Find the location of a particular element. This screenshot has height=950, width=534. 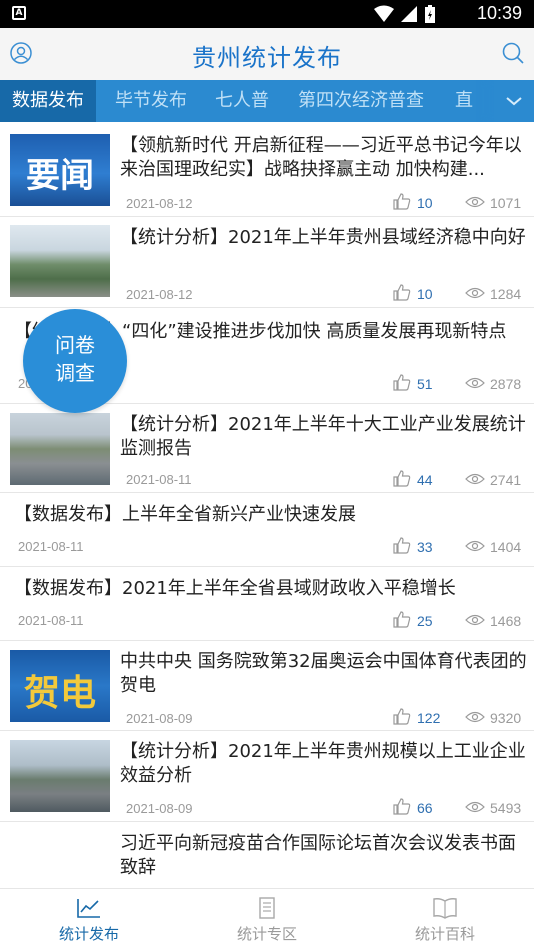

list-item: 习近平向新冠疫苗合作国际论坛首次会议发表书面致辞 is located at coordinates (267, 855).